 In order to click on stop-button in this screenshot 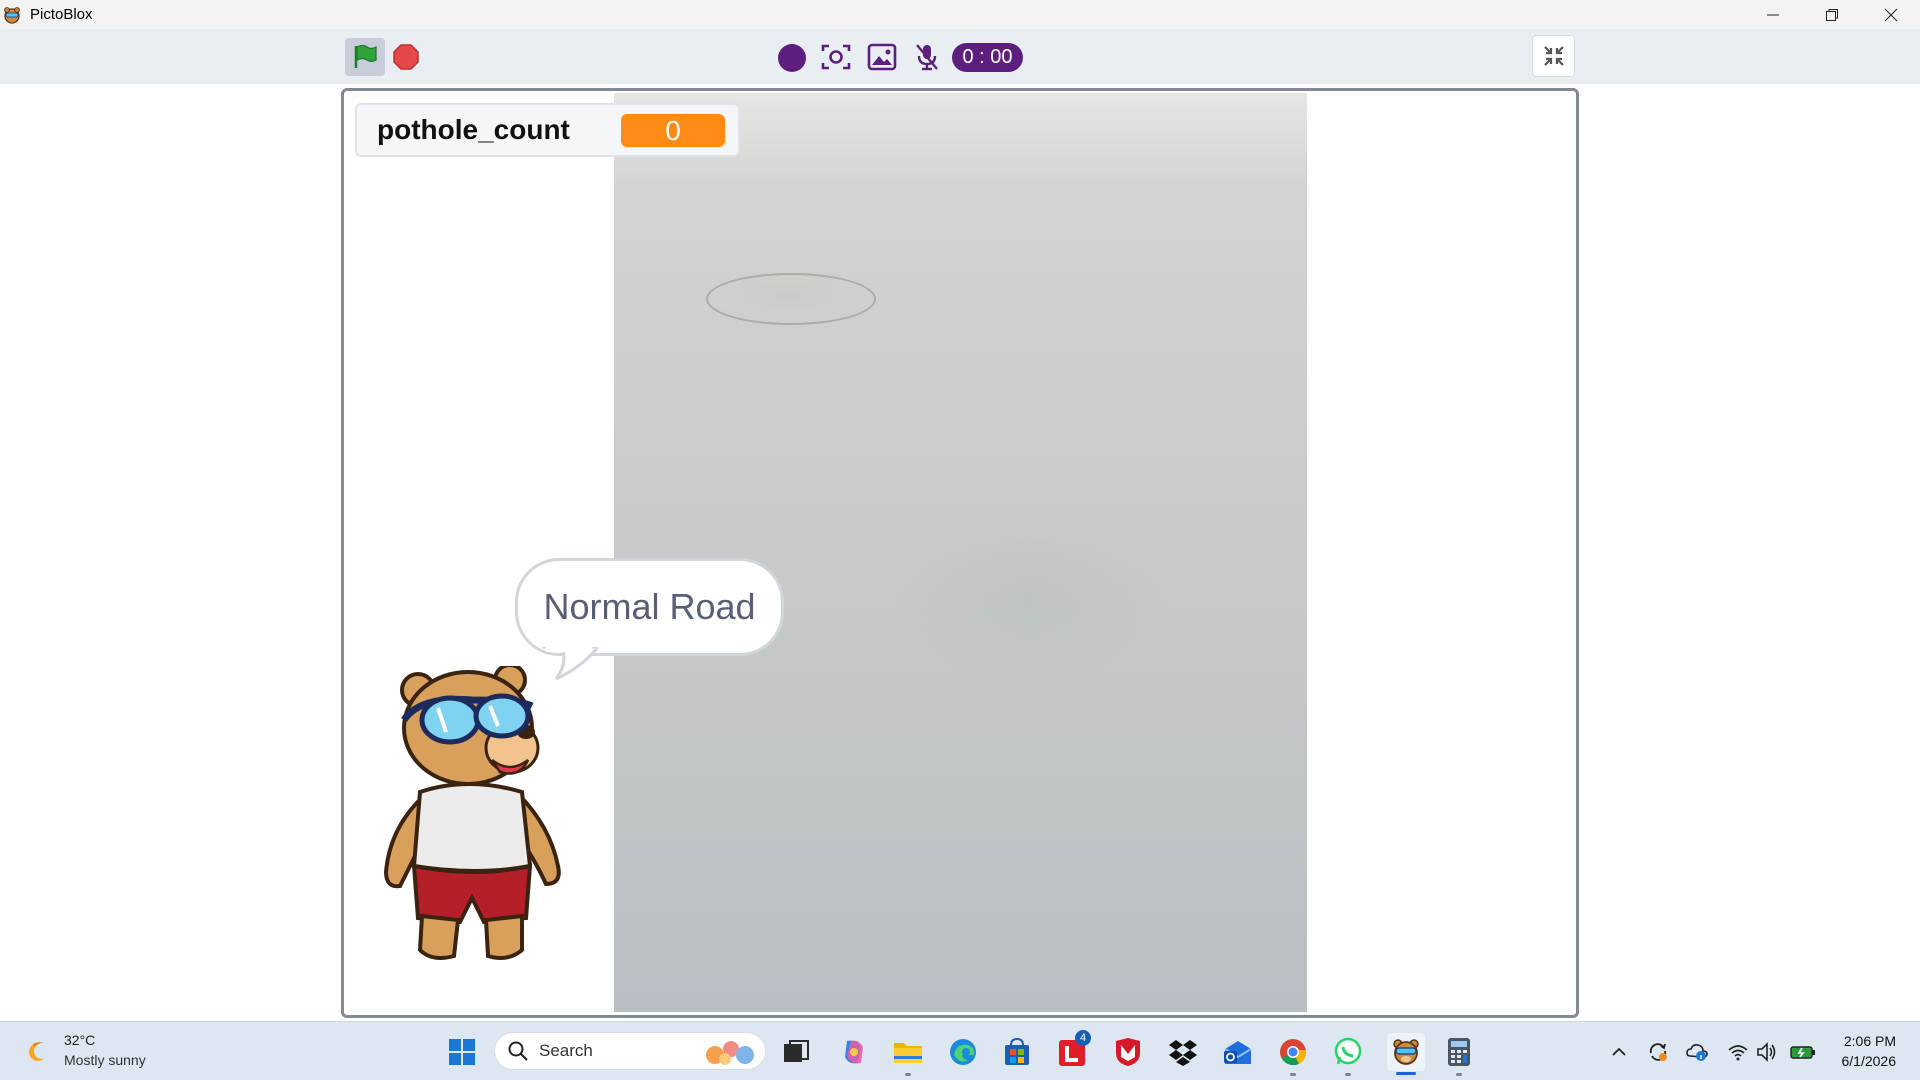, I will do `click(406, 57)`.